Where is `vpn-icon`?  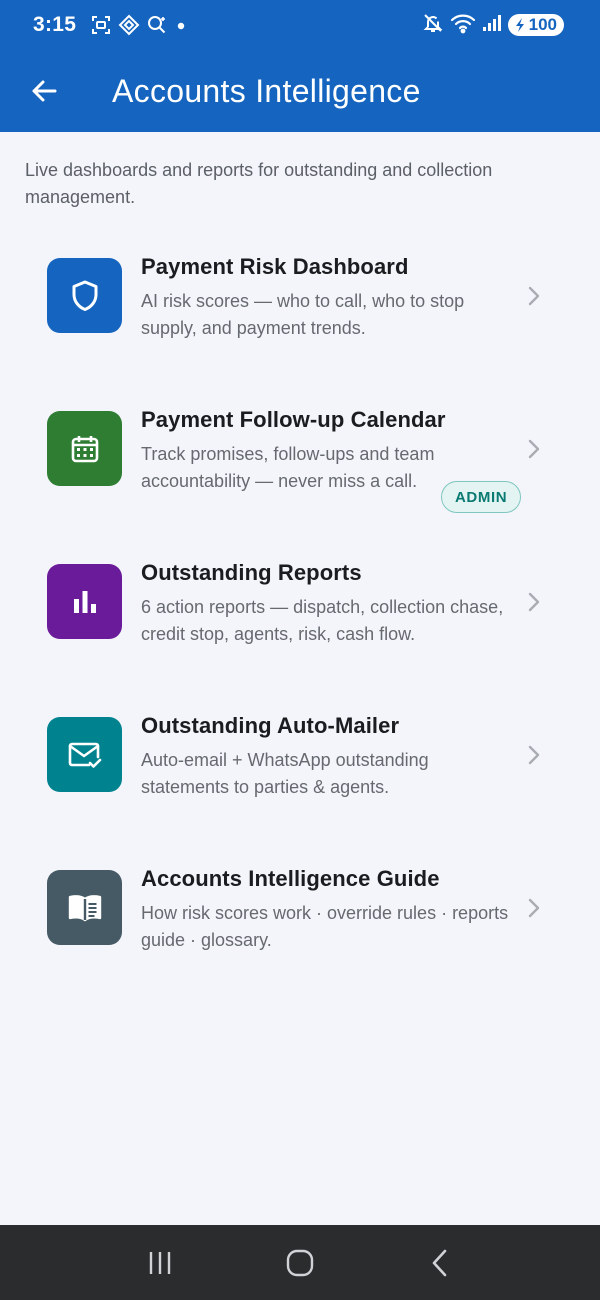 vpn-icon is located at coordinates (129, 25).